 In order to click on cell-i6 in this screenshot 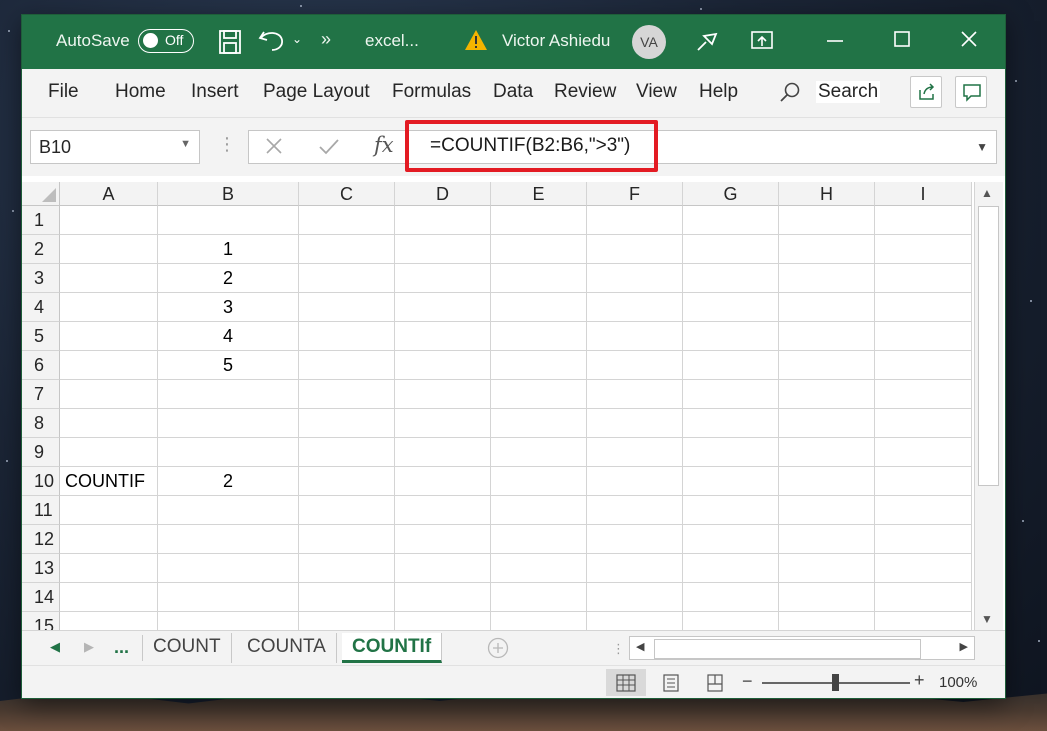, I will do `click(923, 365)`.